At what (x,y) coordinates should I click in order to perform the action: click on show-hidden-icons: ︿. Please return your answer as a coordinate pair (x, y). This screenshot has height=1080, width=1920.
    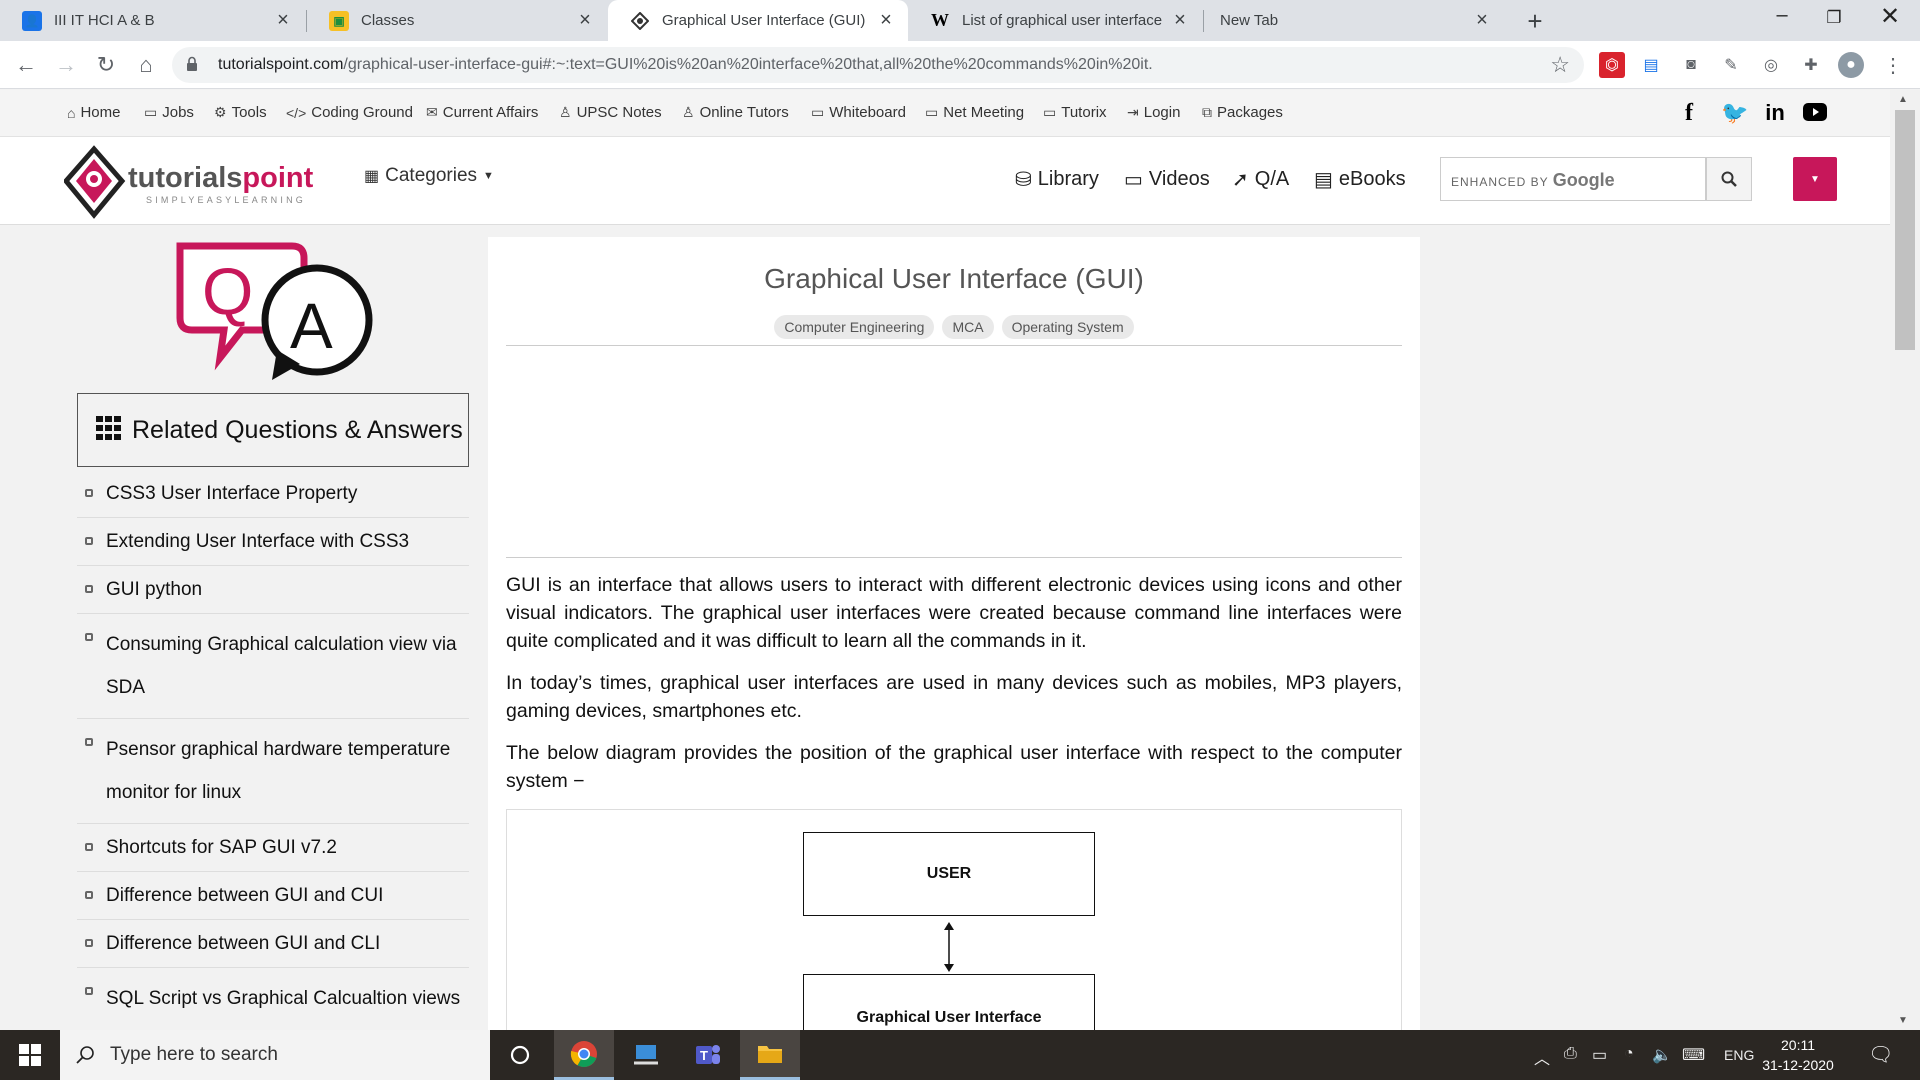
    Looking at the image, I should click on (1542, 1057).